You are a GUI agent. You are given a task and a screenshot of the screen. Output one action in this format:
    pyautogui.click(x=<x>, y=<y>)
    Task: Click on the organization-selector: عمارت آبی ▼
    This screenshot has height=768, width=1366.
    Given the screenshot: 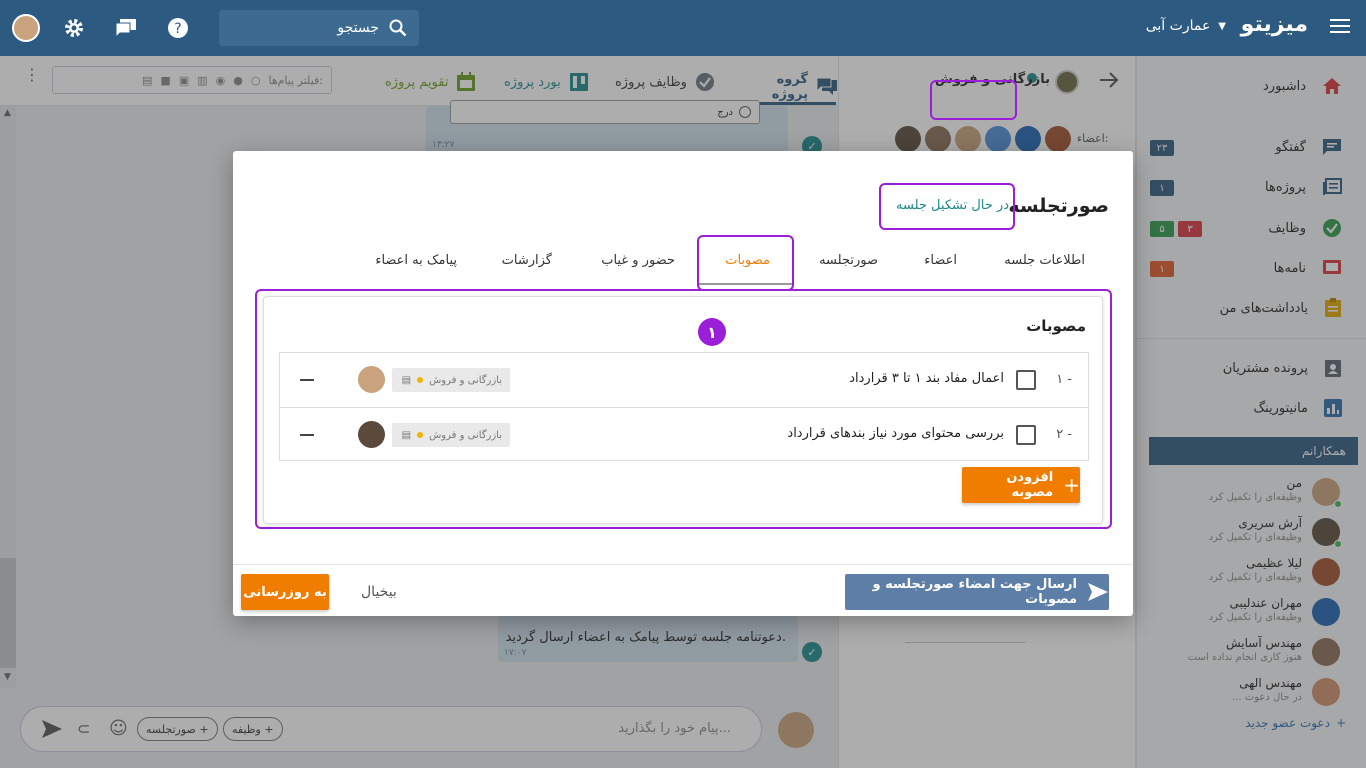 What is the action you would take?
    pyautogui.click(x=1186, y=26)
    